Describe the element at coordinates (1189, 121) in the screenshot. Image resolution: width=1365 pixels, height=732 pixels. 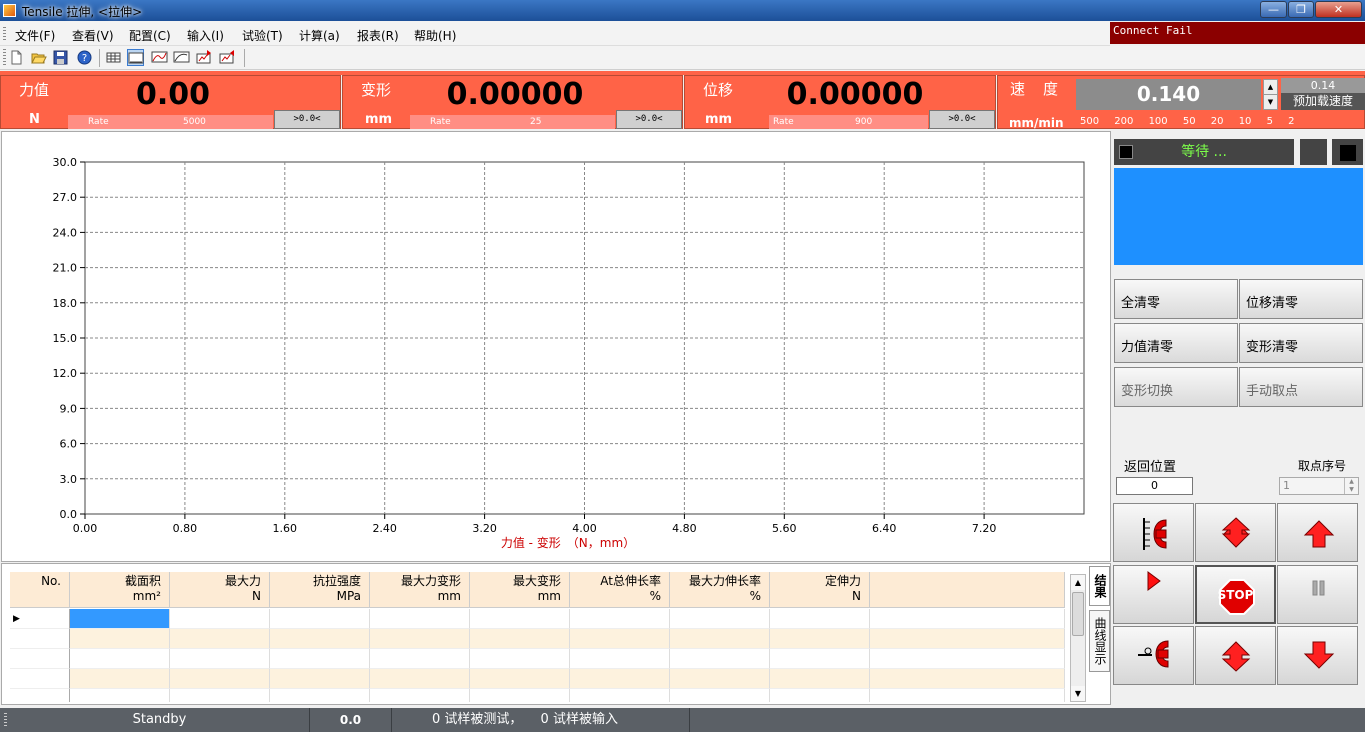
I see `speed-preset: 50` at that location.